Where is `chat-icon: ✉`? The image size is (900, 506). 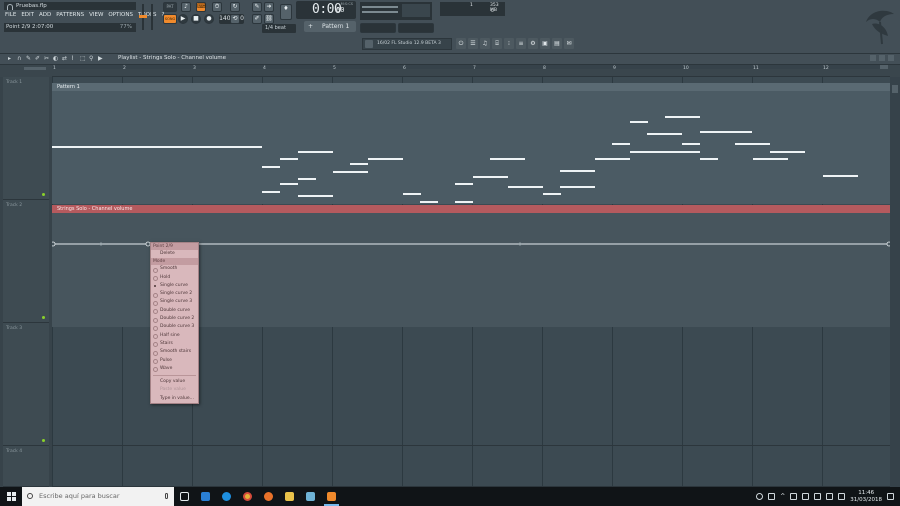 chat-icon: ✉ is located at coordinates (569, 43).